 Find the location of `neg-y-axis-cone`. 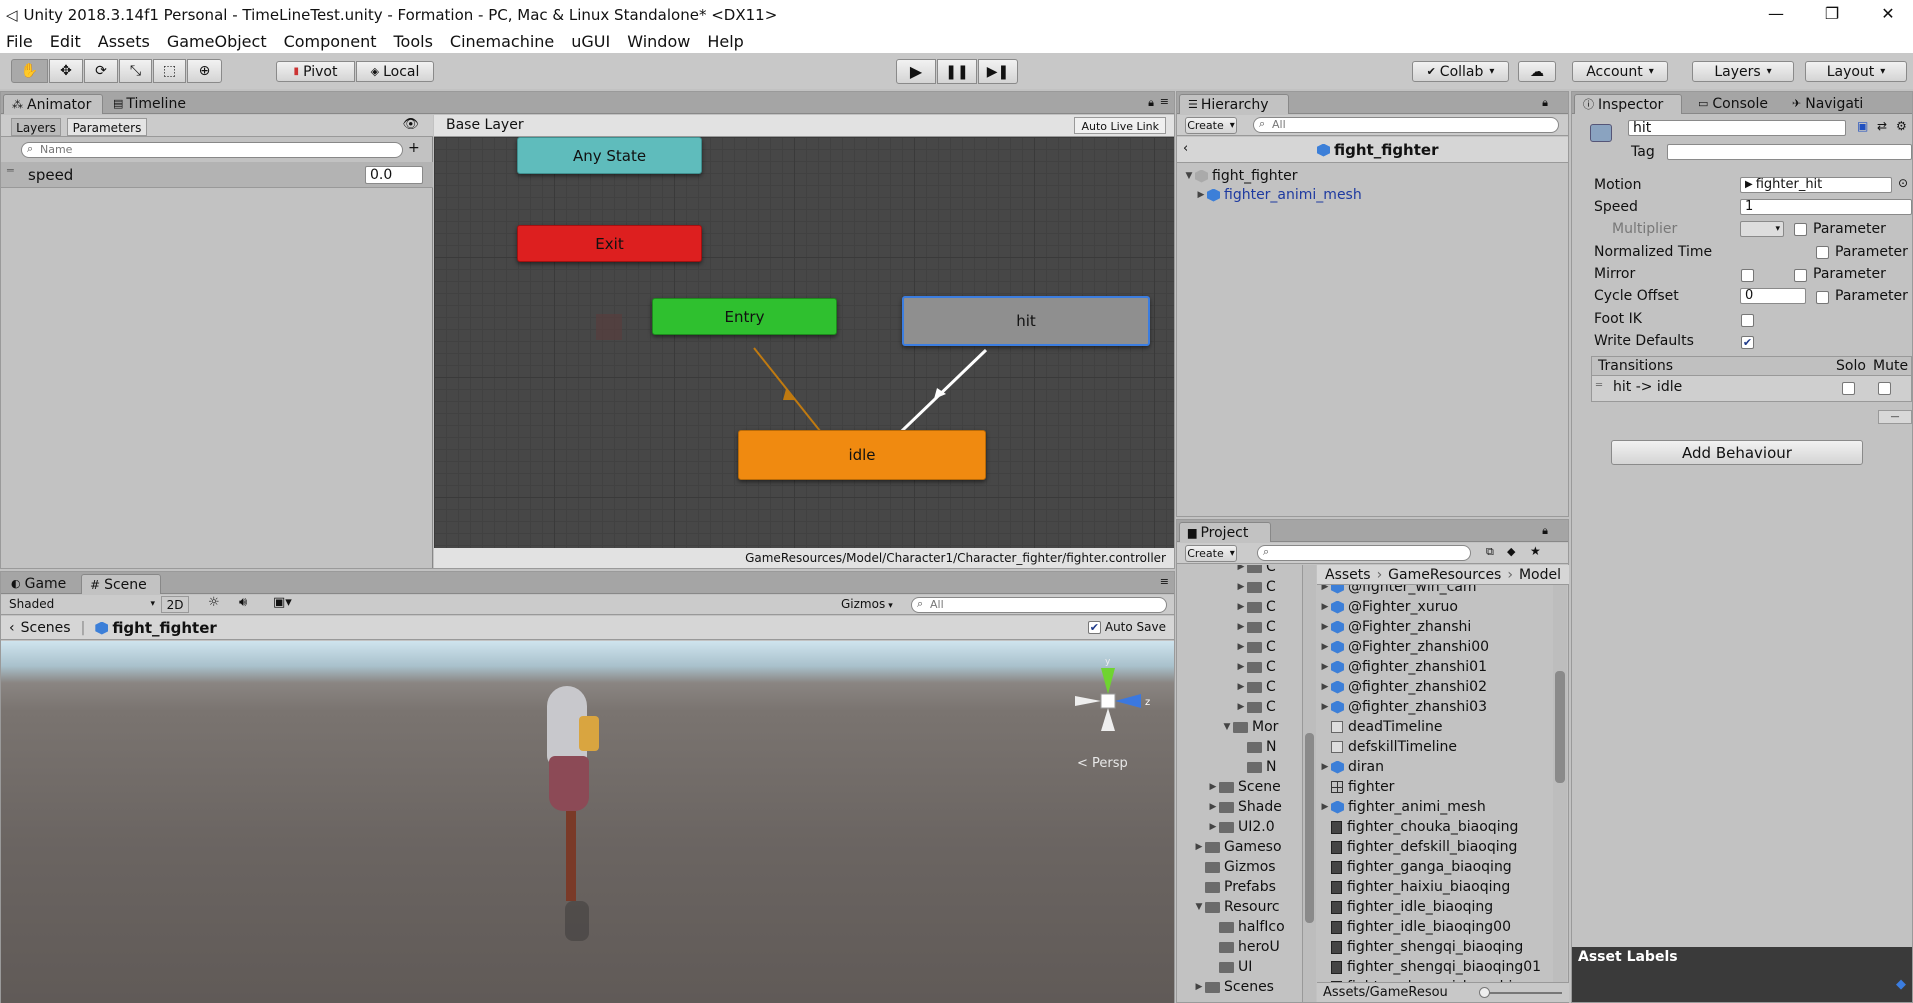

neg-y-axis-cone is located at coordinates (1108, 719).